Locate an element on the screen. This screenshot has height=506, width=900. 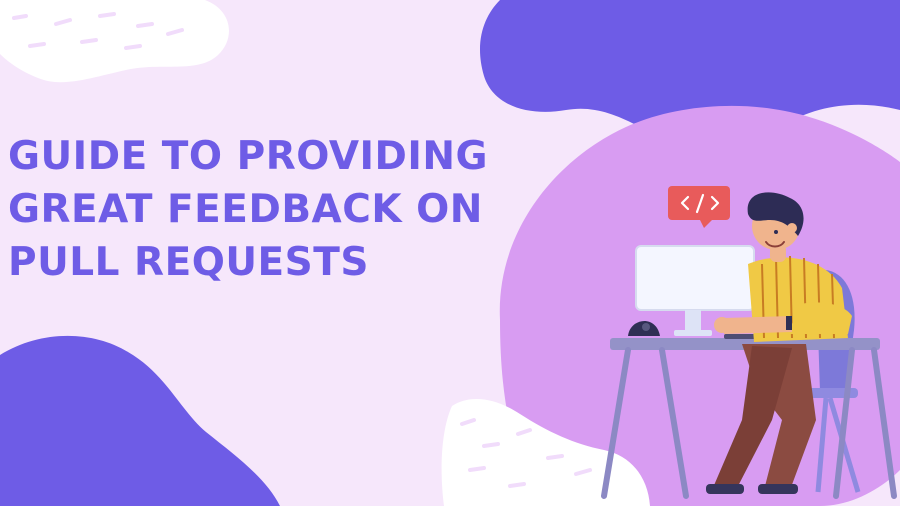
title-line-1: GUIDE TO PROVIDING is located at coordinates (248, 156).